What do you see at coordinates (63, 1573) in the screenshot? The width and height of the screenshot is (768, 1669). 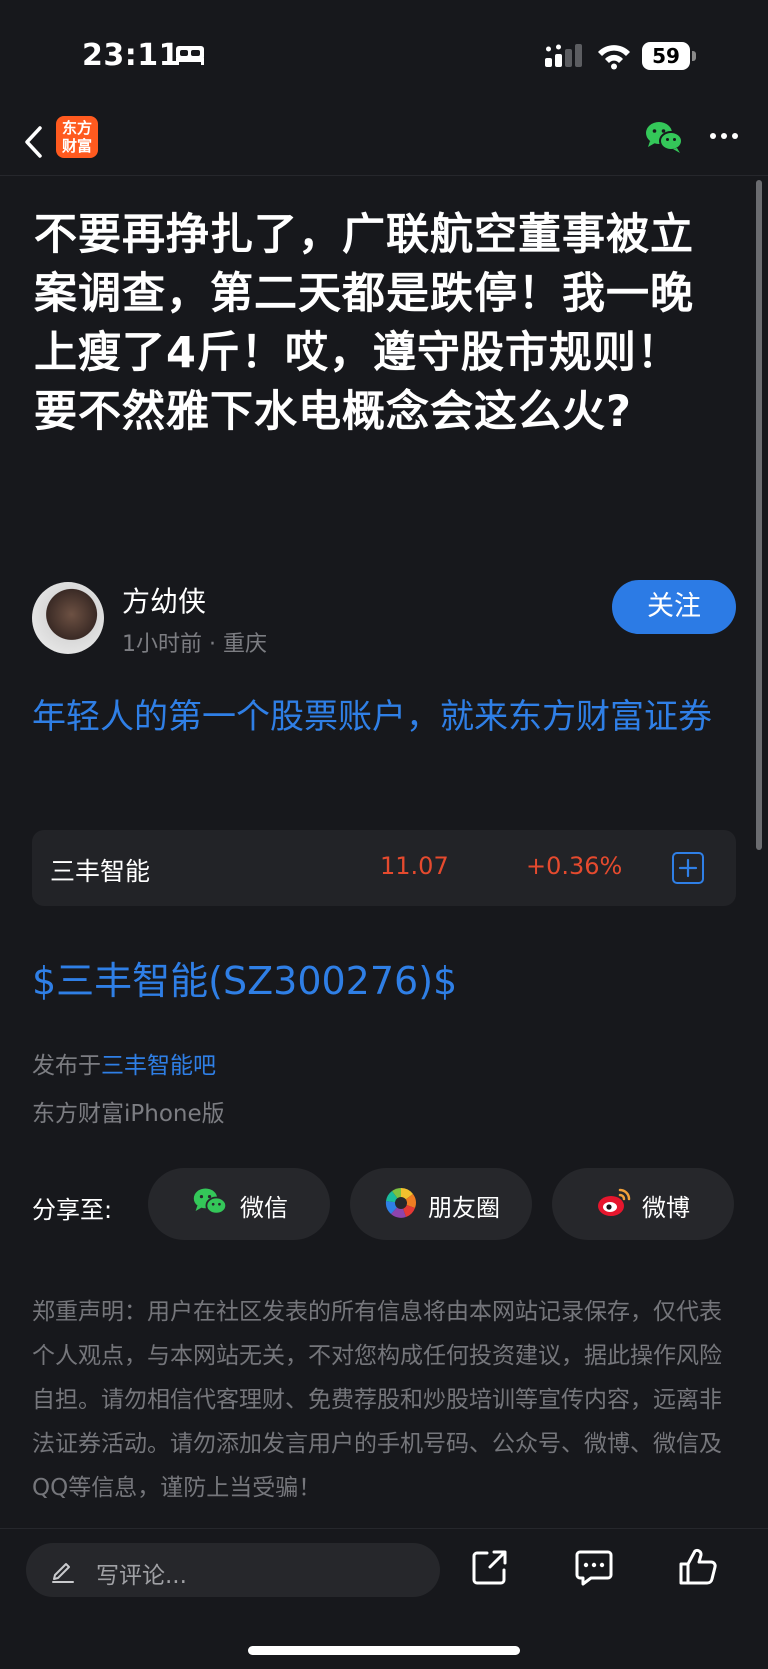 I see `pencil-icon` at bounding box center [63, 1573].